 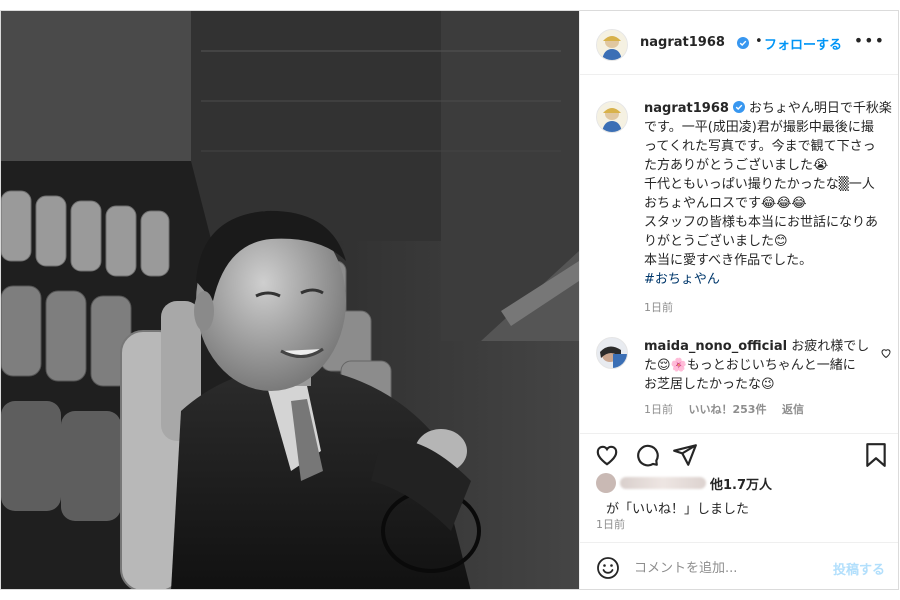 I want to click on hashtag-link: #おちょやん, so click(x=770, y=279).